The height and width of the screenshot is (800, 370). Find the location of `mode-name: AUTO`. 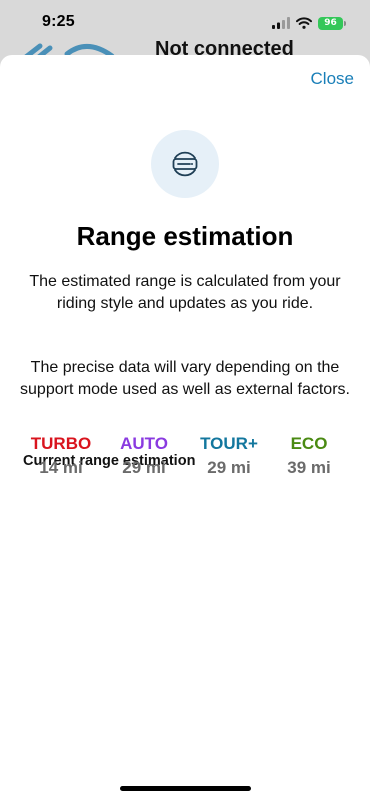

mode-name: AUTO is located at coordinates (144, 443).